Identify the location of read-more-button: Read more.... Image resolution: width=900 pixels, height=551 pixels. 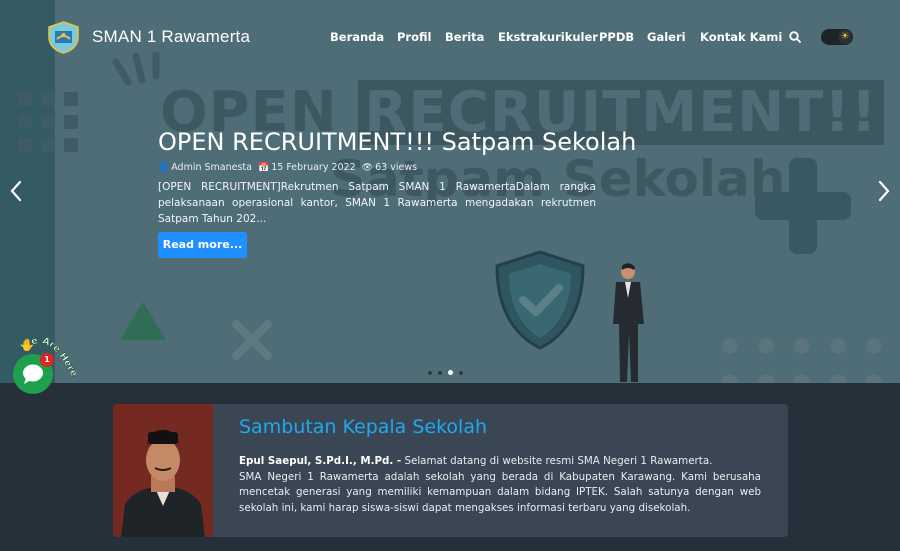
(202, 245).